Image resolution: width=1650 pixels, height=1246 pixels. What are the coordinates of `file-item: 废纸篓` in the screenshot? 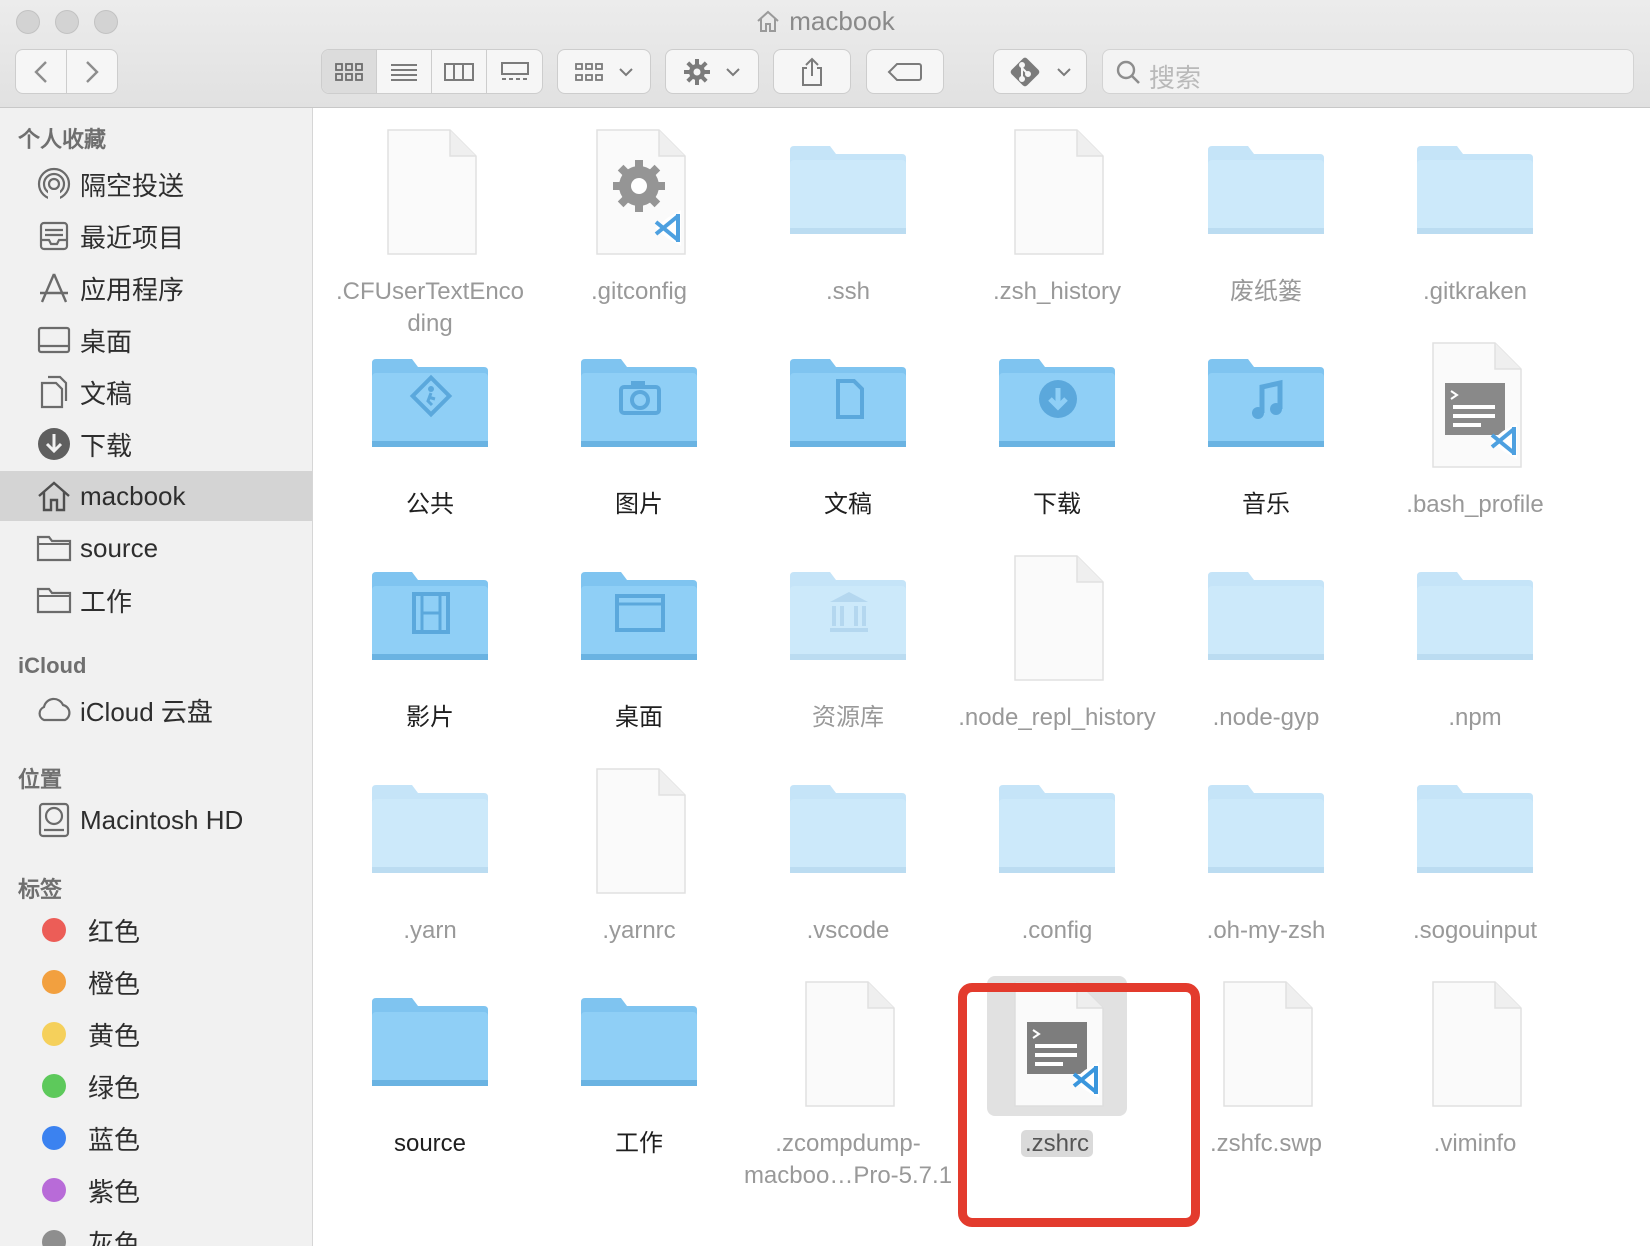 It's located at (1266, 228).